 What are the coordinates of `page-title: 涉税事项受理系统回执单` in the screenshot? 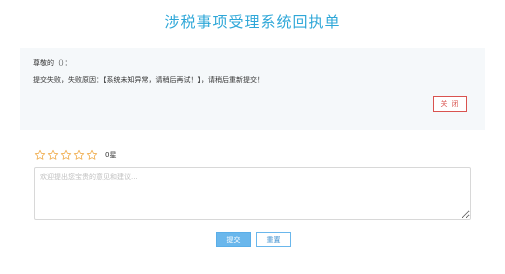 It's located at (252, 22).